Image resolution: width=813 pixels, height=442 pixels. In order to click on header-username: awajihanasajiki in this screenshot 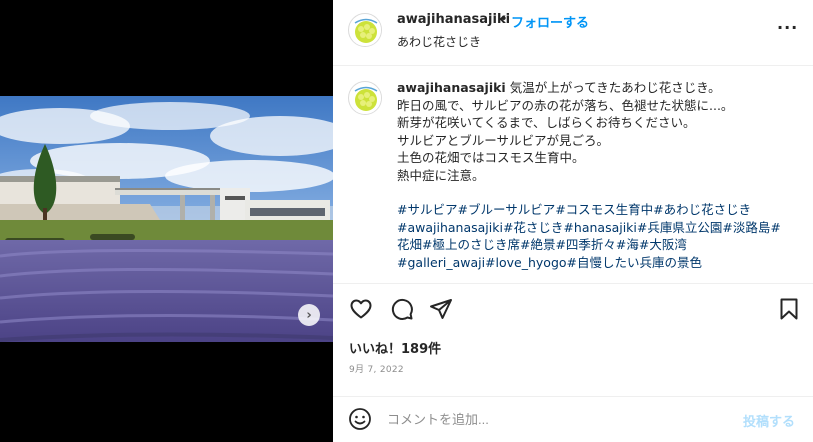, I will do `click(453, 19)`.